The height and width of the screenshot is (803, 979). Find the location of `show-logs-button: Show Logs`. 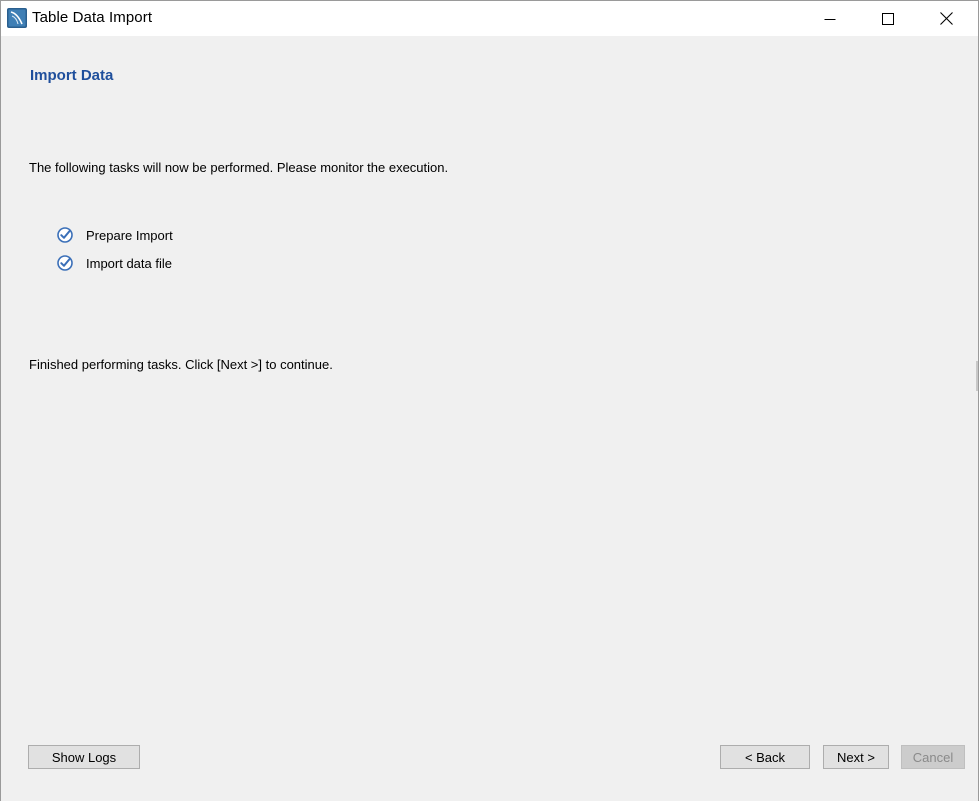

show-logs-button: Show Logs is located at coordinates (84, 757).